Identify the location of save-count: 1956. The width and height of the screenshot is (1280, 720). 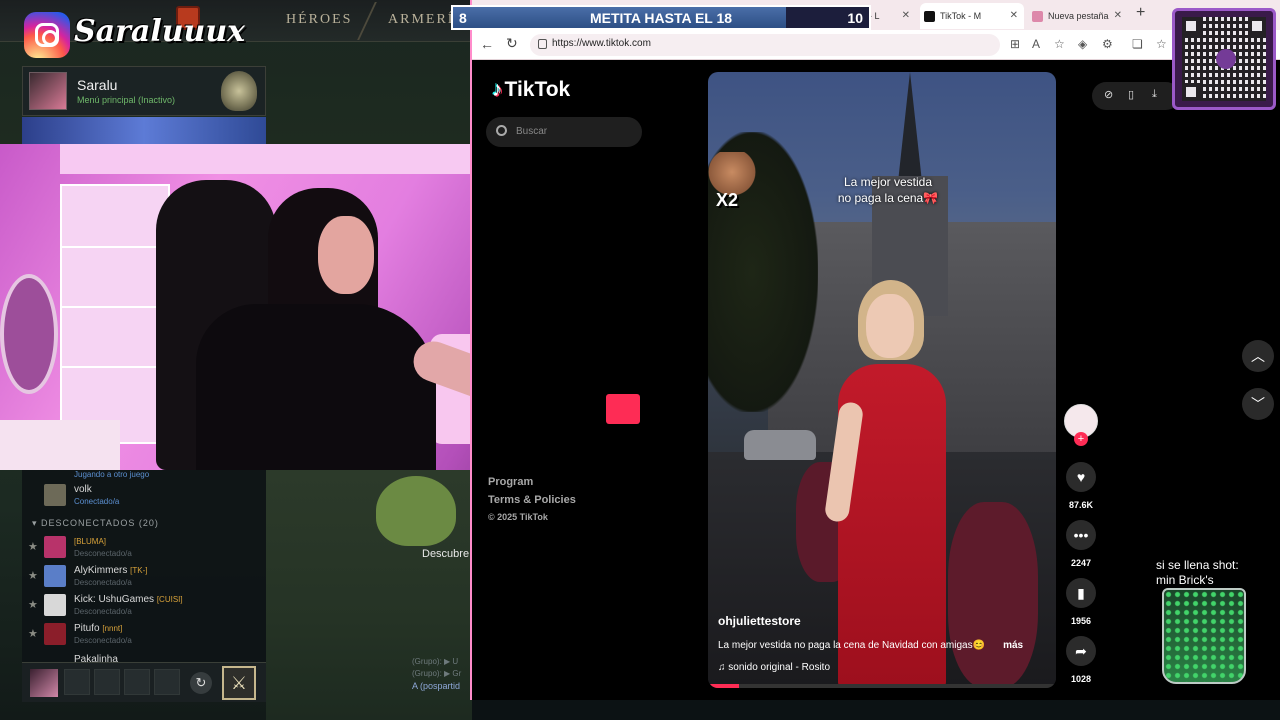
(1081, 621).